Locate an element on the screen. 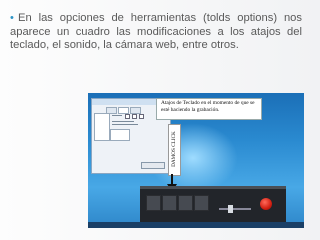 The width and height of the screenshot is (320, 240). recorder-panel-header is located at coordinates (213, 187).